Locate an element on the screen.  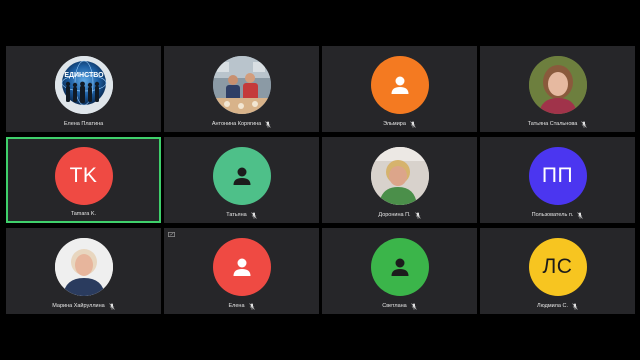
participant-tile: ЕДИНСТВО Елена Платина is located at coordinates (83, 89).